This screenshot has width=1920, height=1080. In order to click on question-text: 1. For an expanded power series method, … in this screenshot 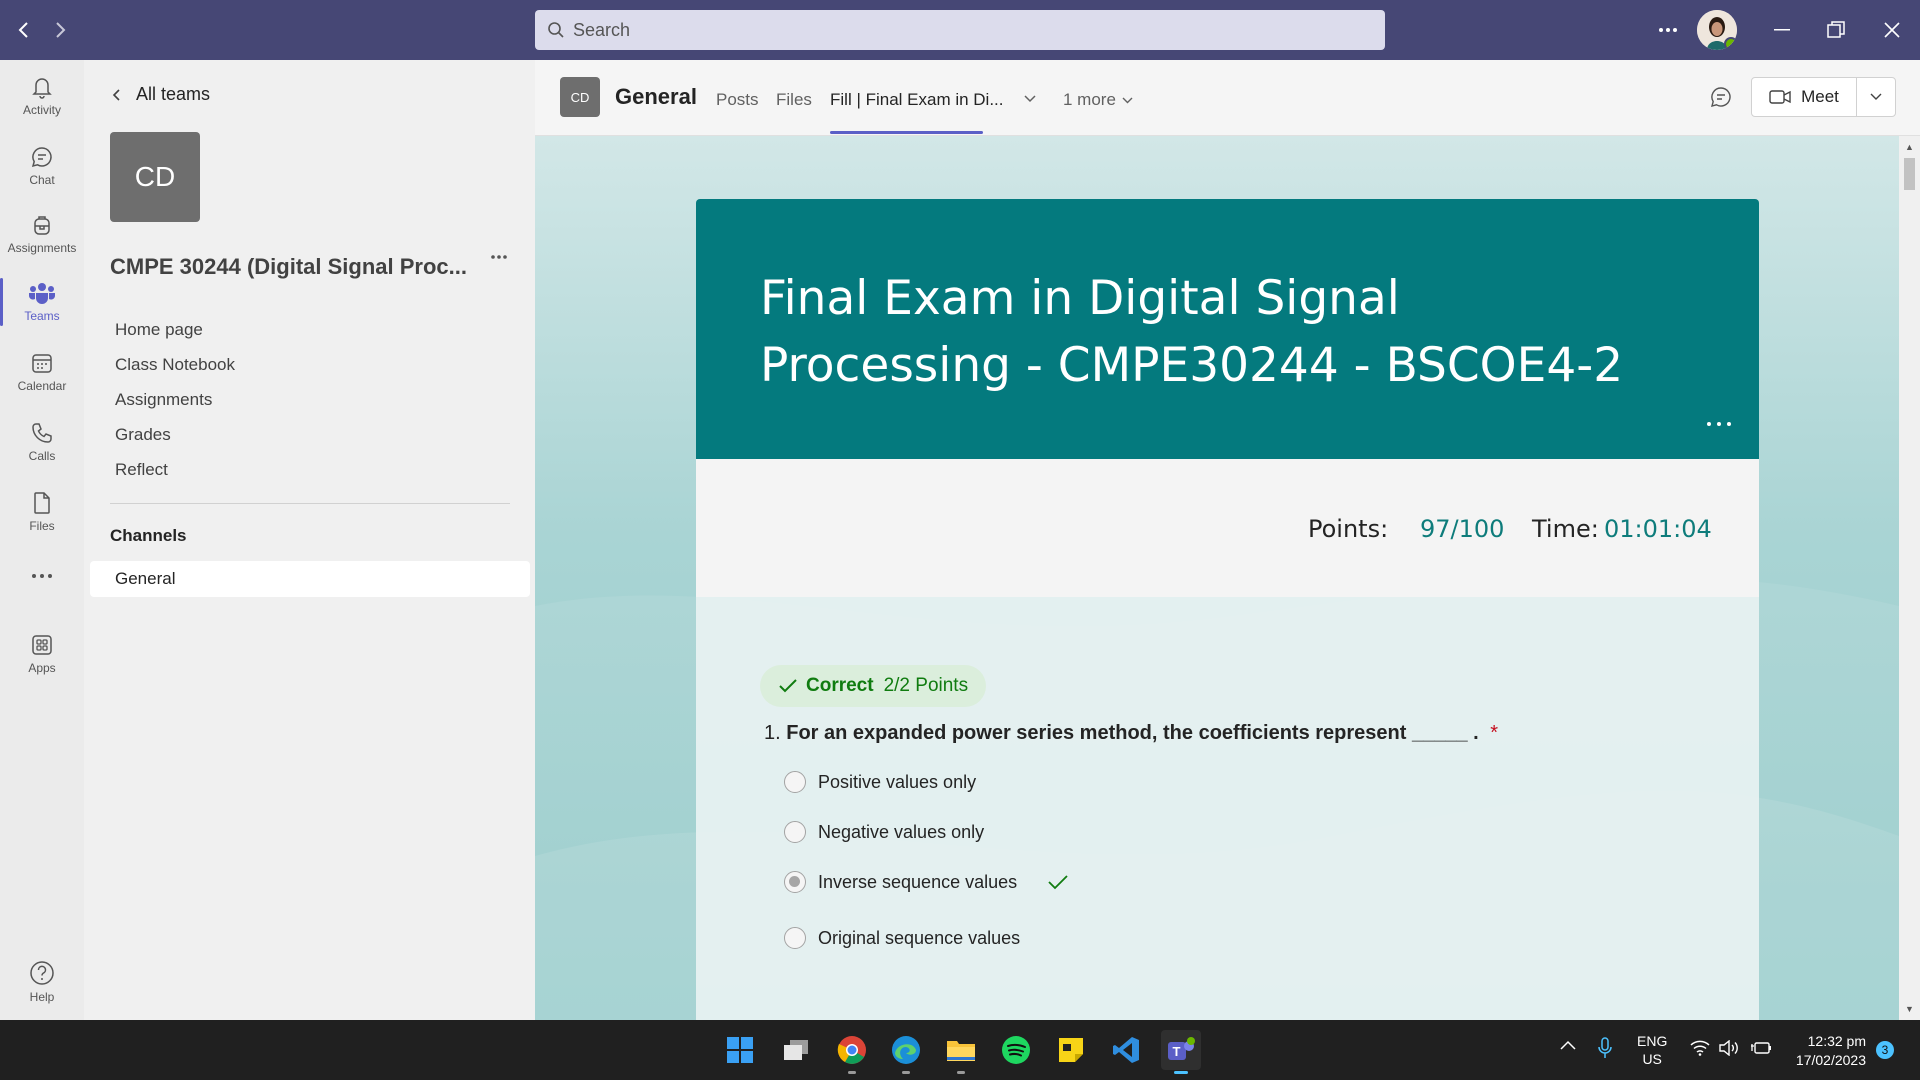, I will do `click(1131, 733)`.